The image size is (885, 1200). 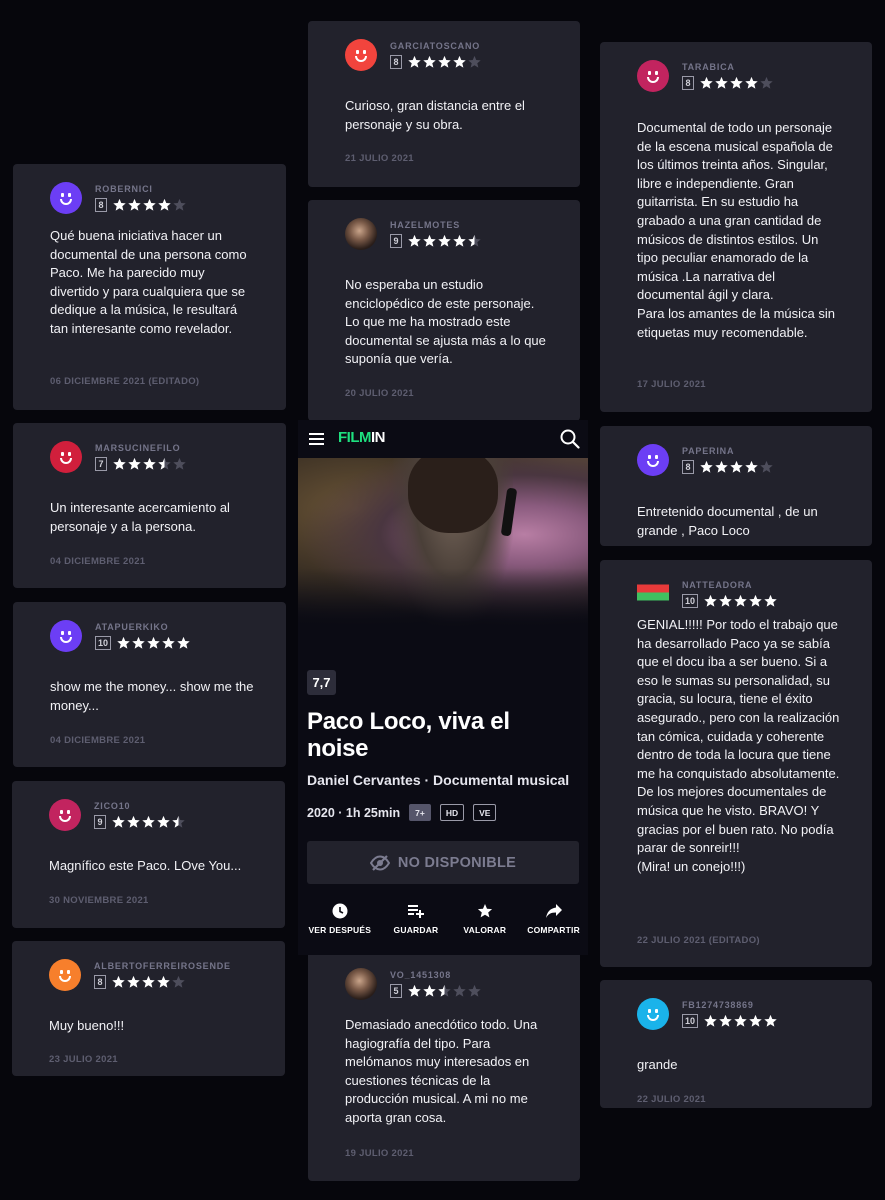 I want to click on watch-later-button: VER DESPUÉS, so click(x=340, y=919).